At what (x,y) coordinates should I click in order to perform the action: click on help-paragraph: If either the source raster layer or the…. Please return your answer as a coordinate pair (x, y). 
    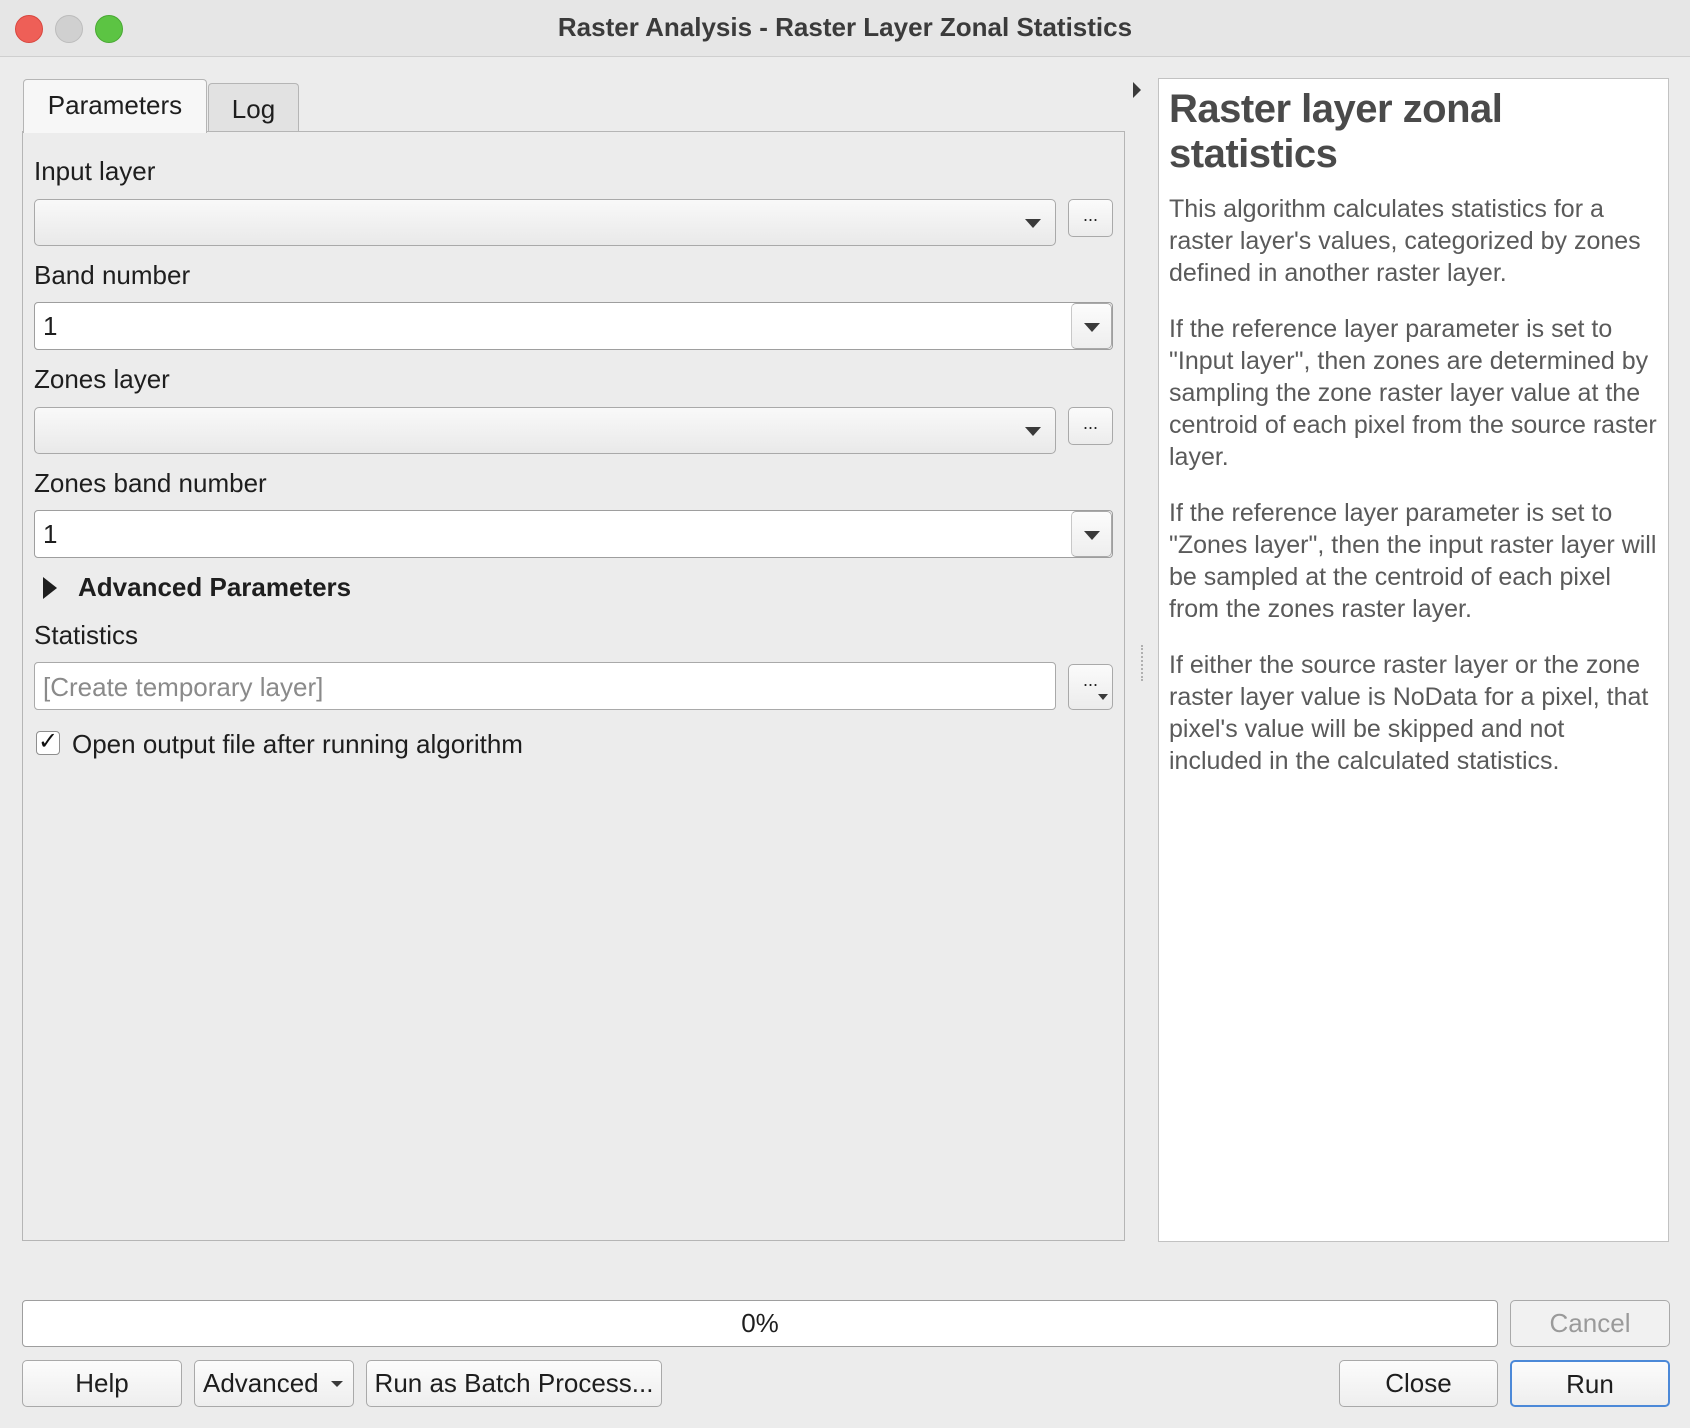
    Looking at the image, I should click on (1409, 713).